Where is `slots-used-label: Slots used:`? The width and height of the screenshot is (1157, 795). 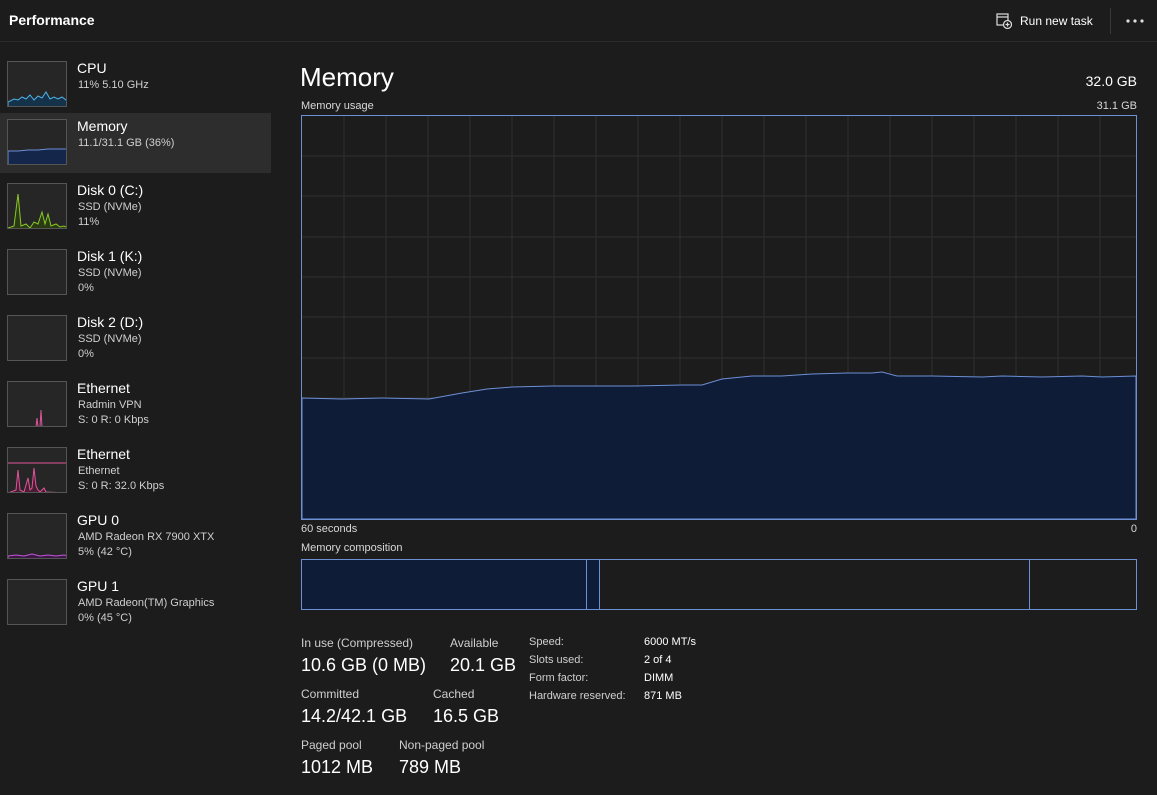 slots-used-label: Slots used: is located at coordinates (556, 660).